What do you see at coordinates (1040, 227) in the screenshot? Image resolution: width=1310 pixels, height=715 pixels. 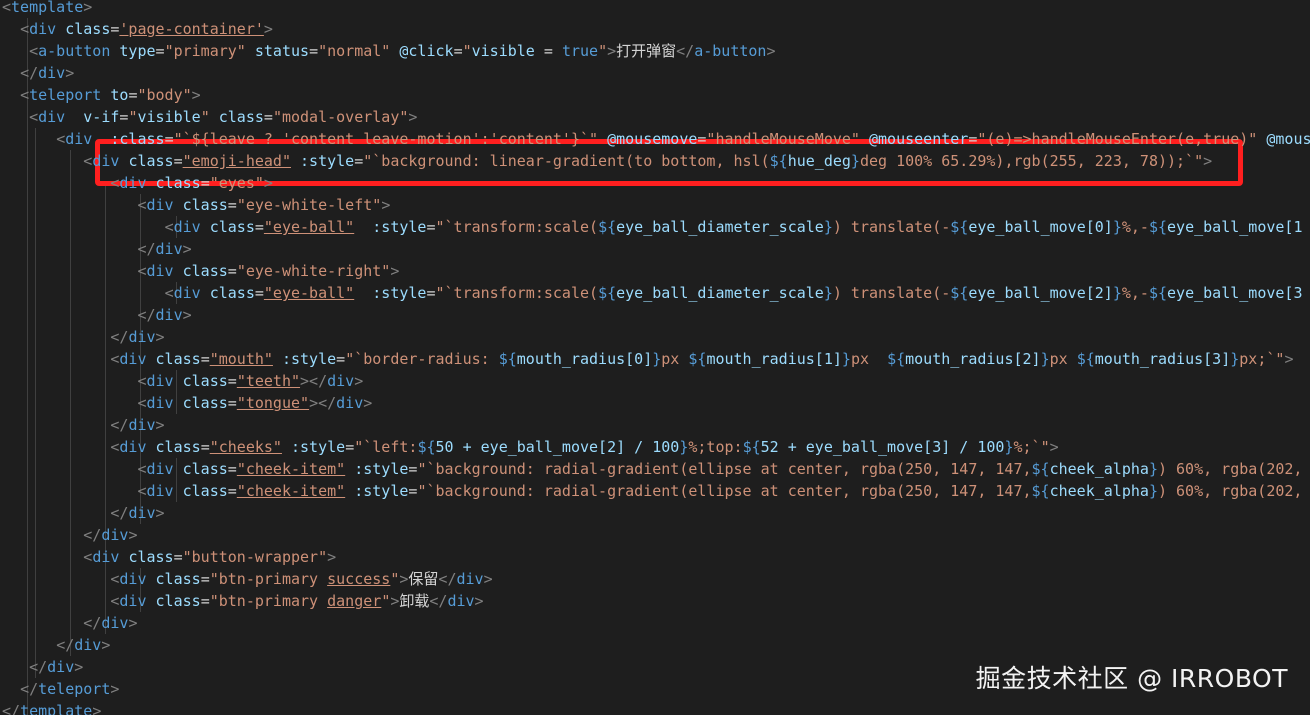 I see `code-token: eye_ball_move[0]` at bounding box center [1040, 227].